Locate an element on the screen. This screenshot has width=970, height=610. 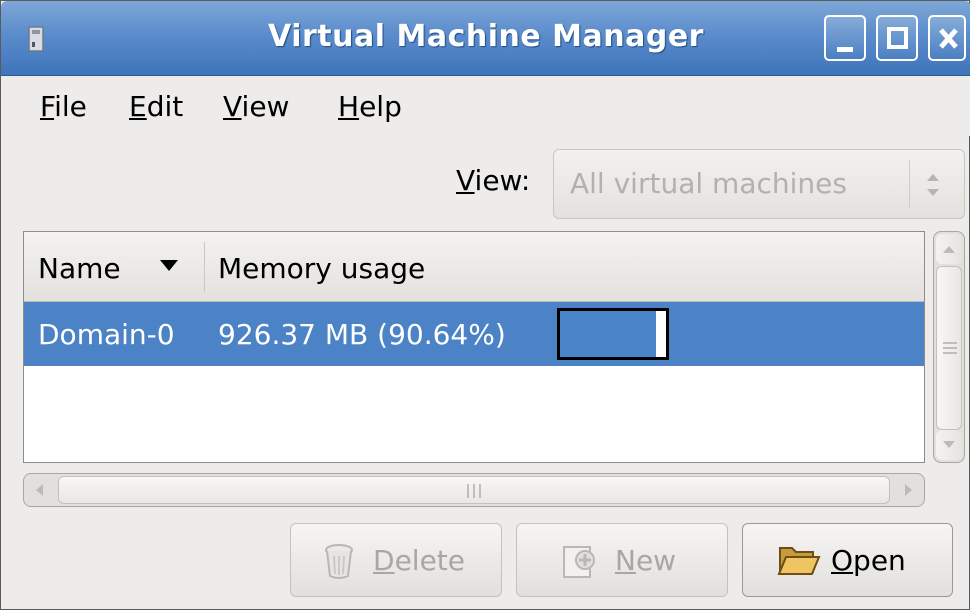
menu-view: View is located at coordinates (256, 106).